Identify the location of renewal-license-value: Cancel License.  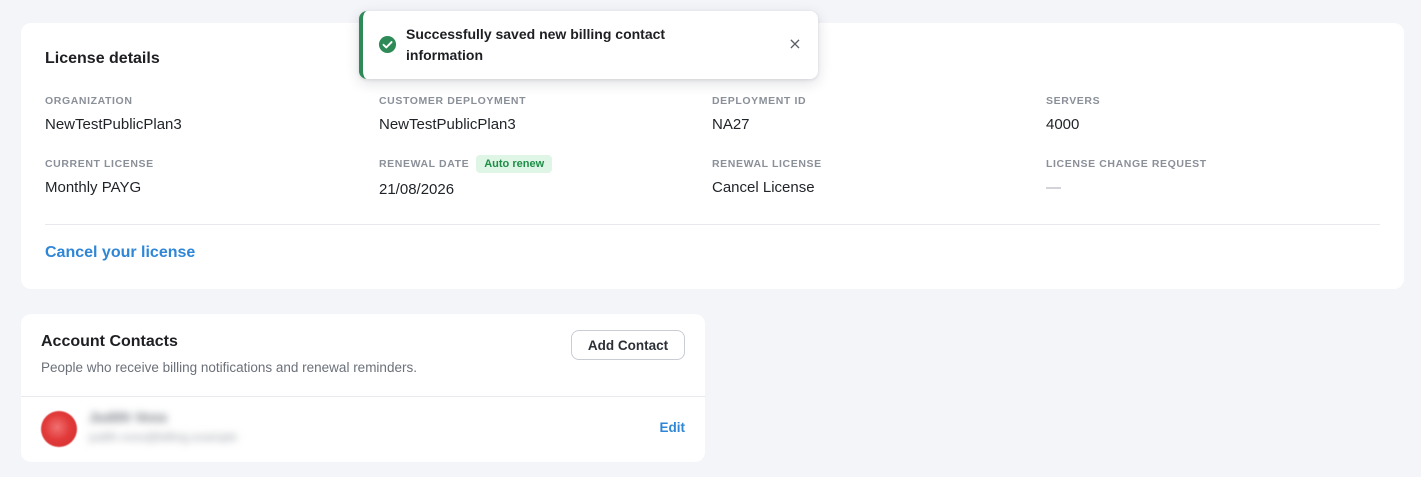
(763, 187).